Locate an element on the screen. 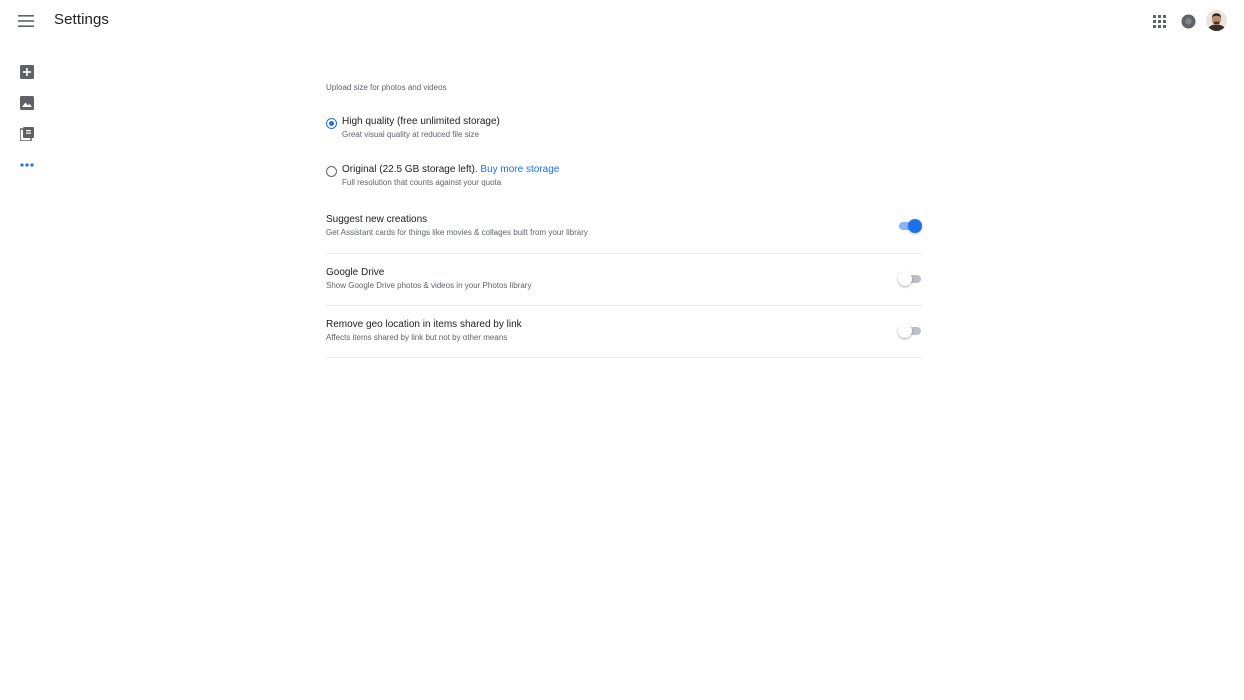 The width and height of the screenshot is (1244, 700). more-horiz-icon is located at coordinates (27, 165).